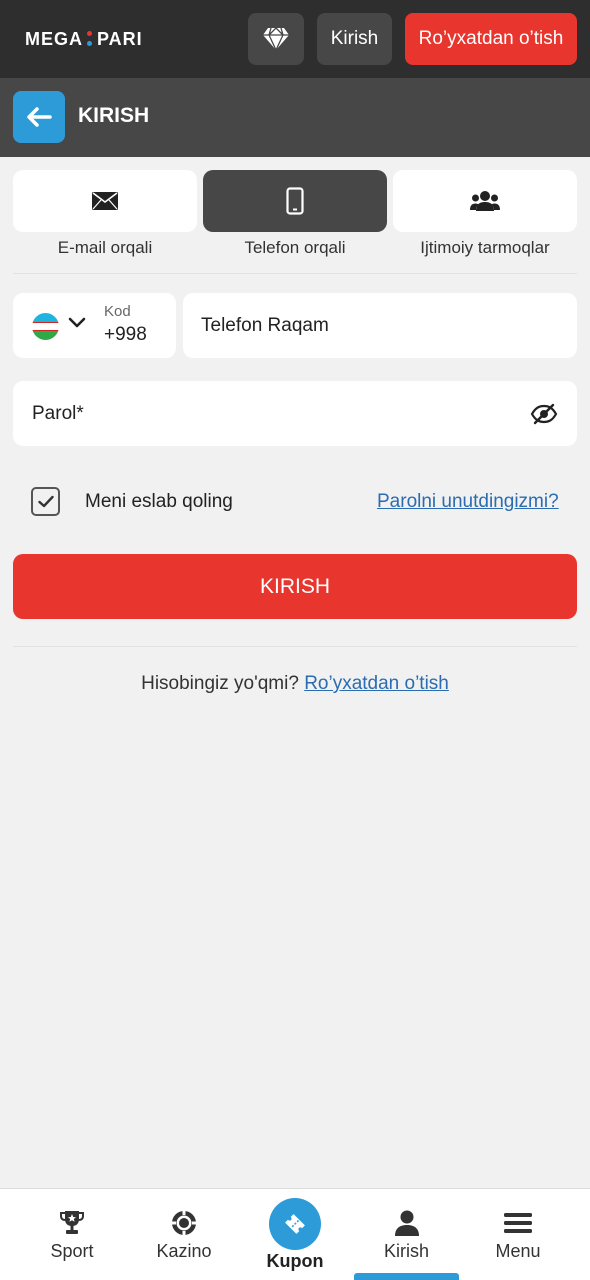 The image size is (590, 1280). What do you see at coordinates (90, 39) in the screenshot?
I see `logo-separator-icon` at bounding box center [90, 39].